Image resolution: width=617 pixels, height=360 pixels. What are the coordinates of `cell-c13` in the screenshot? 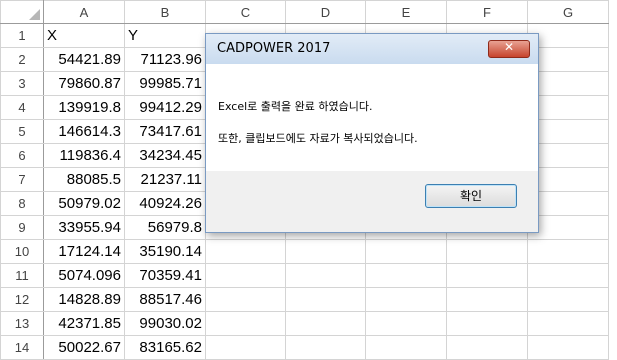 It's located at (245, 323).